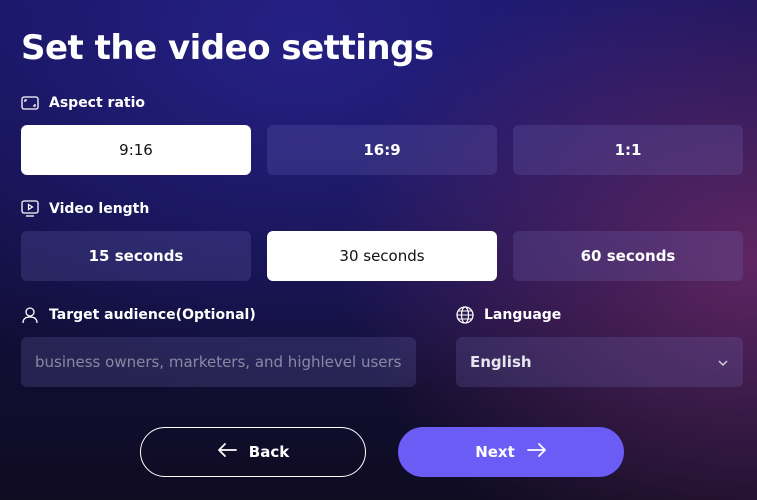  What do you see at coordinates (382, 256) in the screenshot?
I see `video-length-option-30: 30 seconds` at bounding box center [382, 256].